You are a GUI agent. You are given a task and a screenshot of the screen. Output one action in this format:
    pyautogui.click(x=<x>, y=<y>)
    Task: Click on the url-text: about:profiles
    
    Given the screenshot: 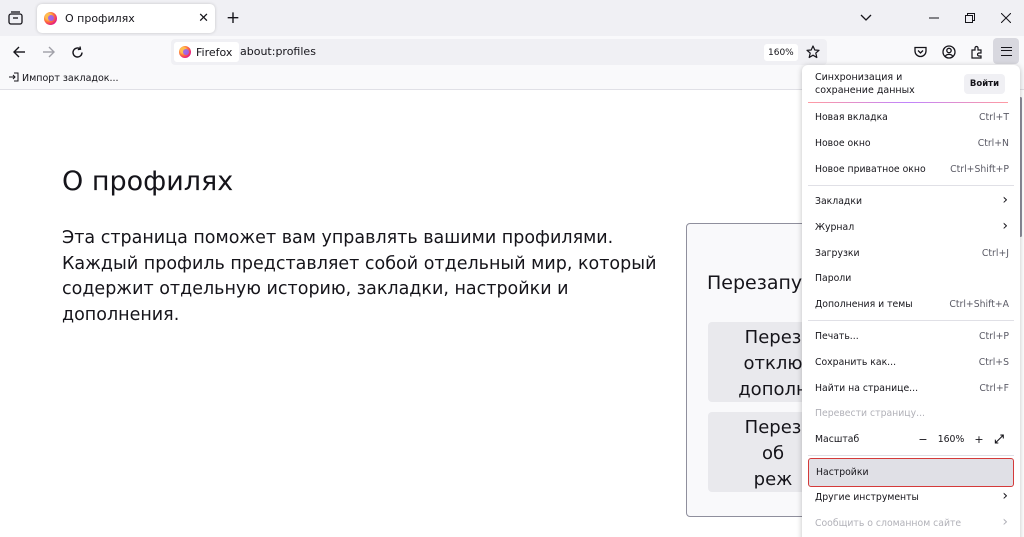 What is the action you would take?
    pyautogui.click(x=278, y=51)
    